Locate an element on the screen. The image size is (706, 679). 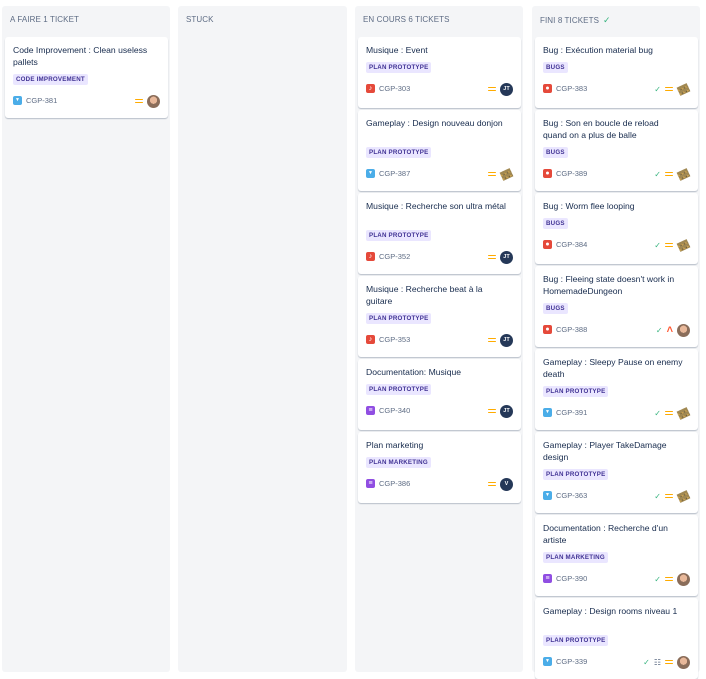
issue-summary: Musique : Event is located at coordinates (436, 50).